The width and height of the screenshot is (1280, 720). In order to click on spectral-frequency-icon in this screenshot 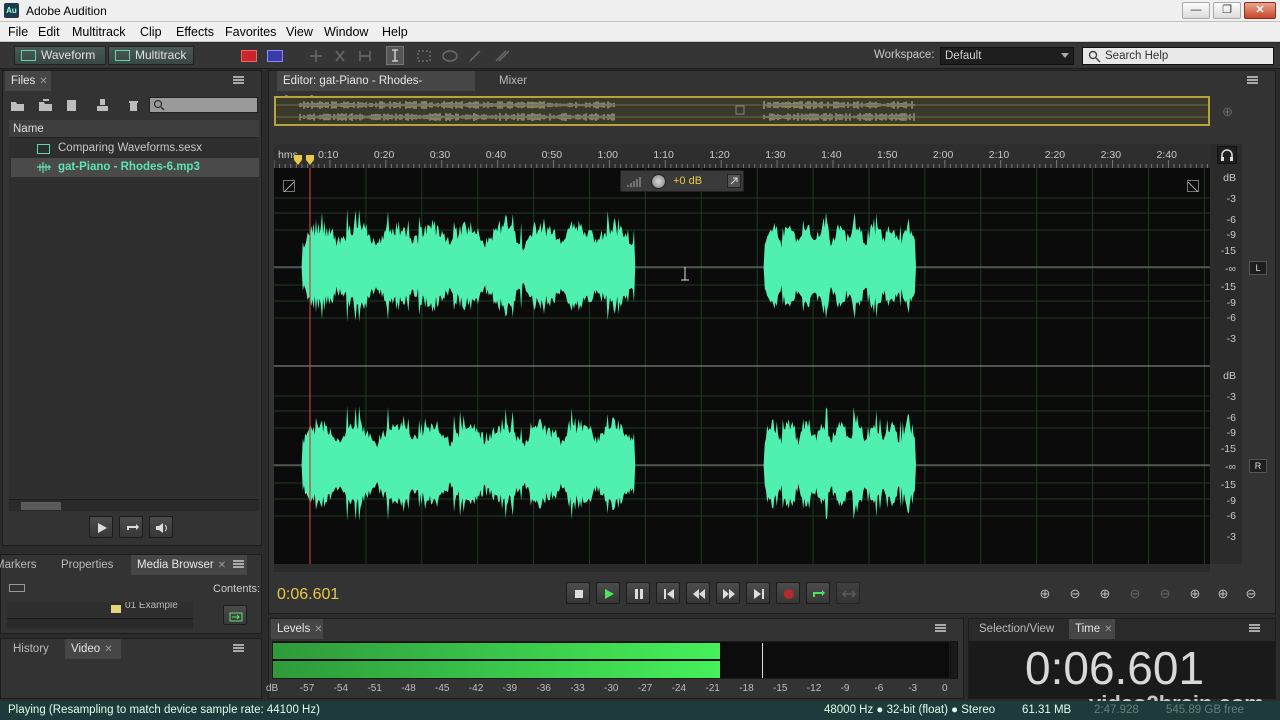, I will do `click(249, 56)`.